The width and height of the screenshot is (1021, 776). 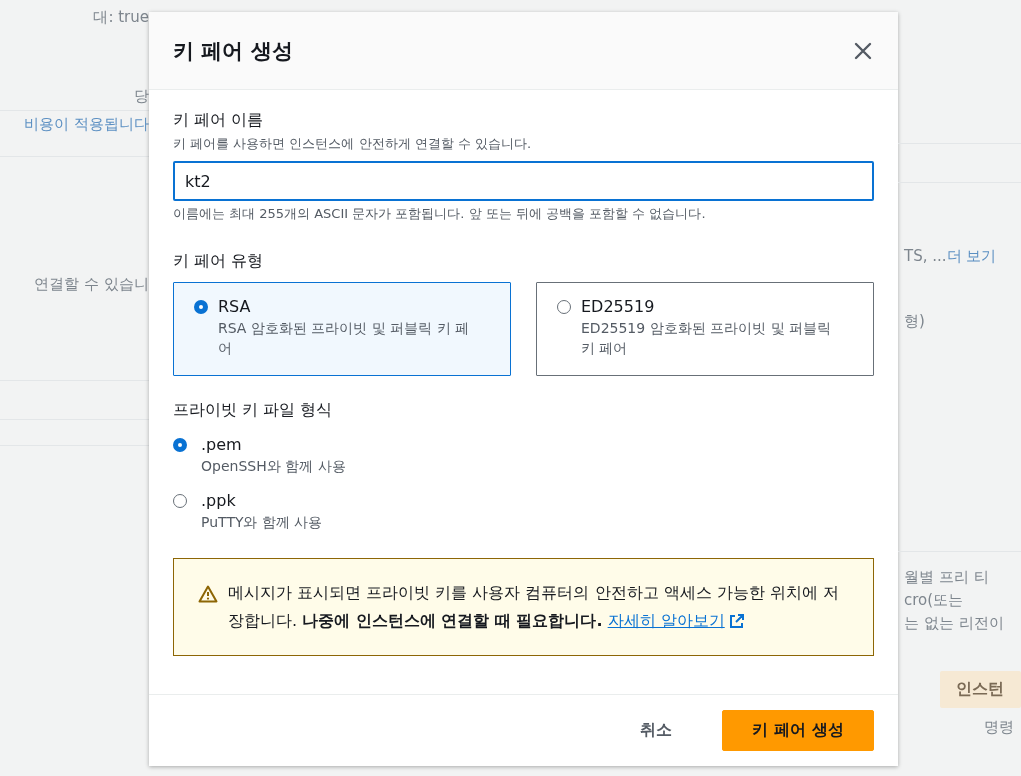 I want to click on warning-message: 메시지가 표시되면 프라이빗 키를 사용자 컴퓨터의 안전하고 액세스 가능한 위치에 저장합니다. 나중에 인스턴스에 연결할 때 필요합니다. 자세히 알아보기, so click(x=538, y=607).